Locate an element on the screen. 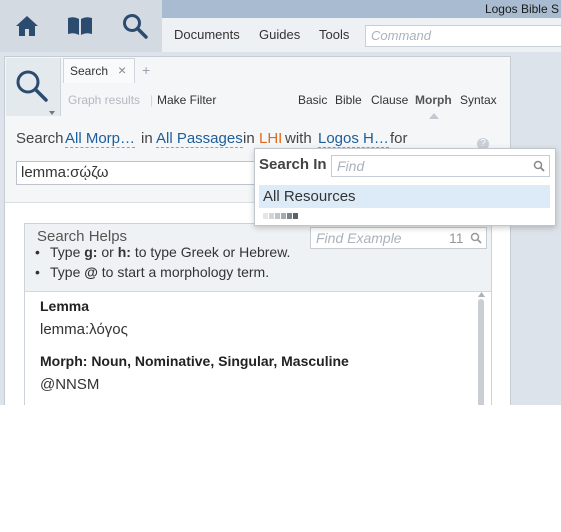 This screenshot has width=561, height=532. library-book-icon is located at coordinates (80, 26).